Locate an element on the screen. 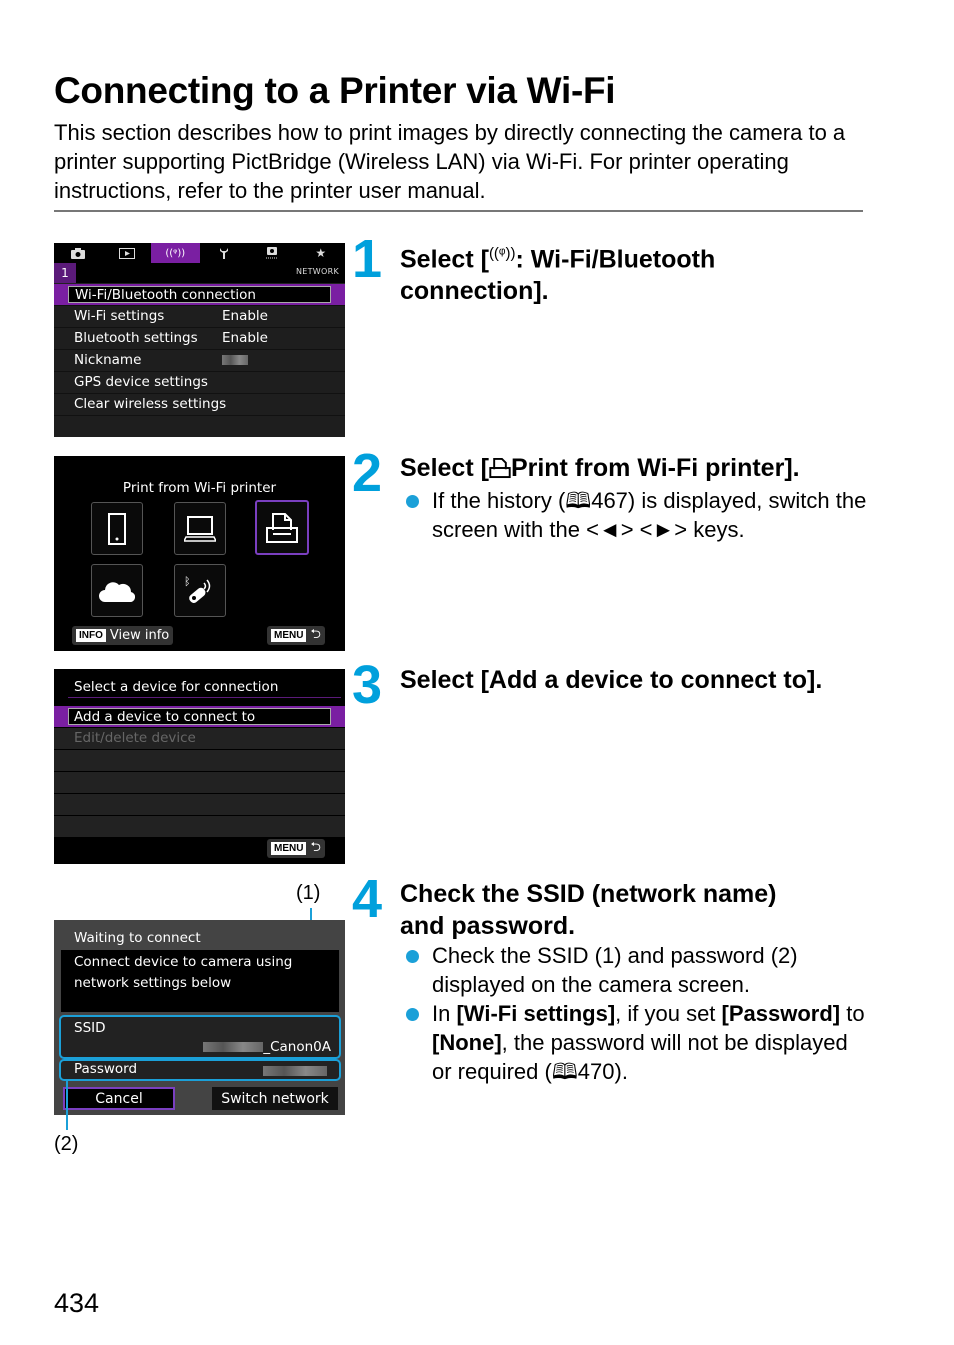  cloud-icon is located at coordinates (117, 591).